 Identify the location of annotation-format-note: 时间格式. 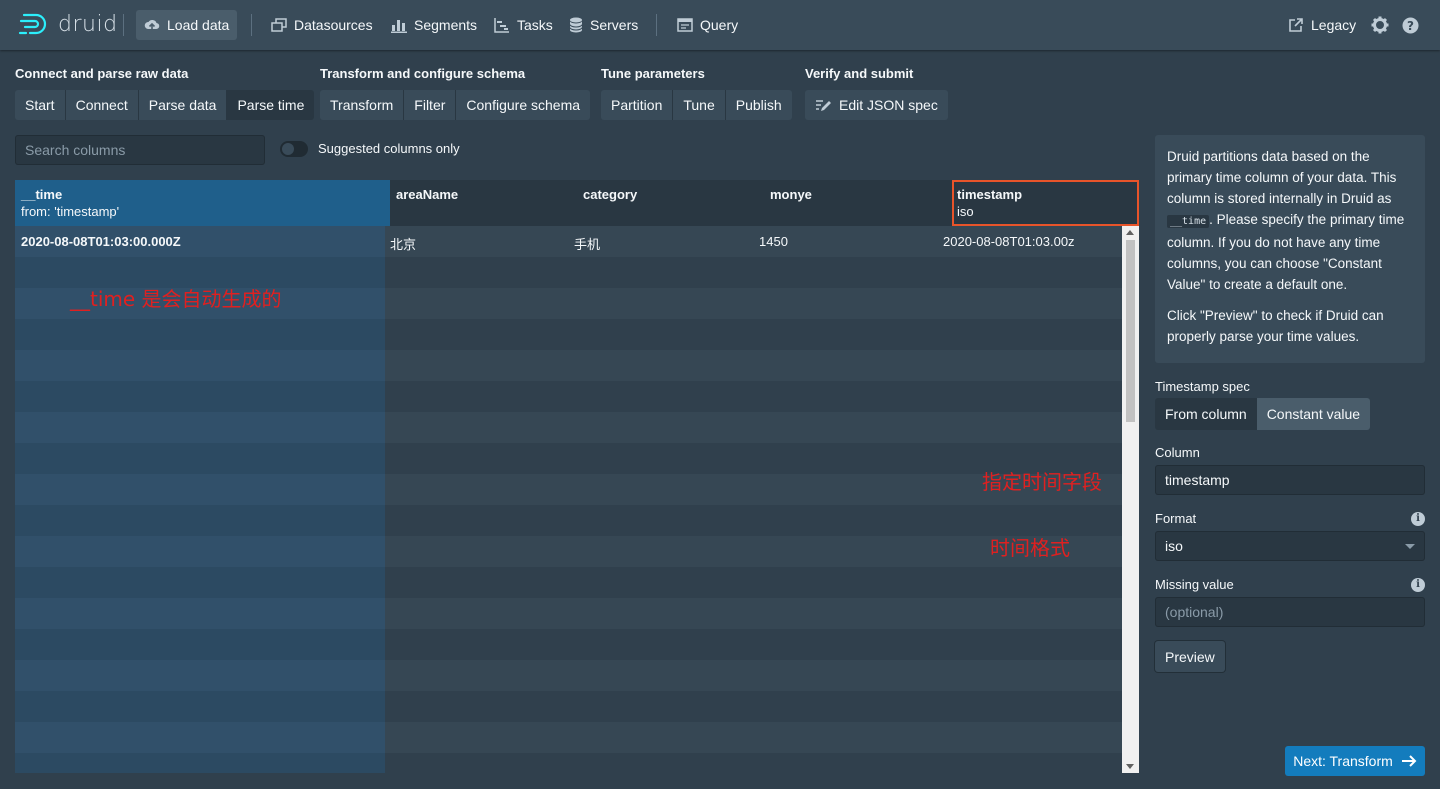
(1030, 548).